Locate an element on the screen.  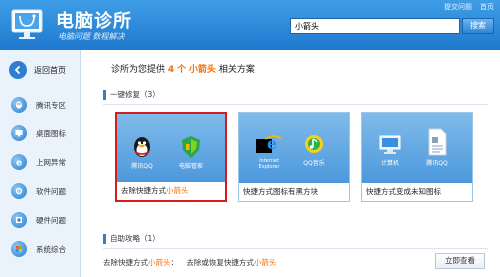
result-prefix: 诊所为您提供 is located at coordinates (138, 70).